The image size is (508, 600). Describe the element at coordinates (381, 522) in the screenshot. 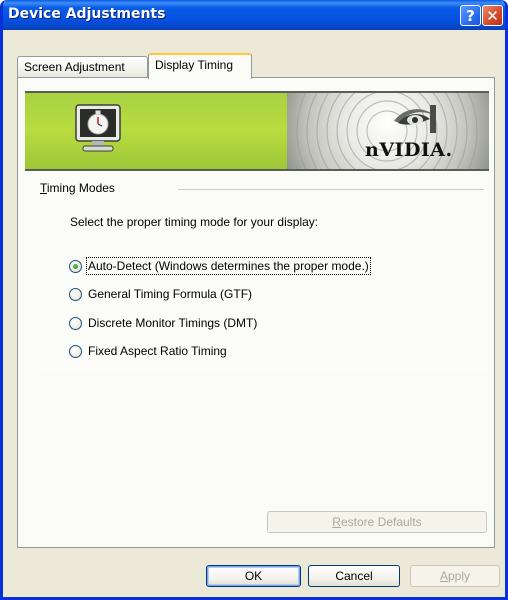

I see `restore-label: estore Defaults` at that location.